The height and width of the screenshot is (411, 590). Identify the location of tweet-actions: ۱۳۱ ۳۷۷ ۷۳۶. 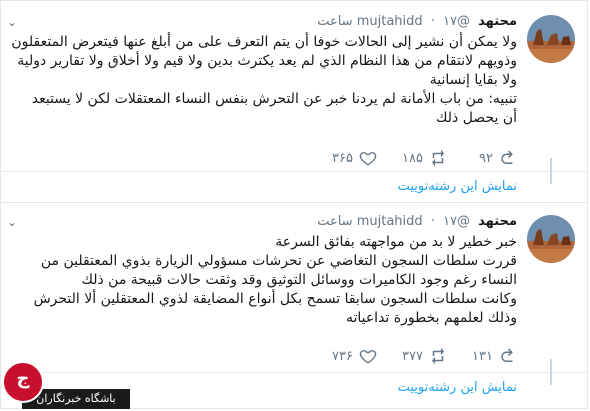
(407, 356).